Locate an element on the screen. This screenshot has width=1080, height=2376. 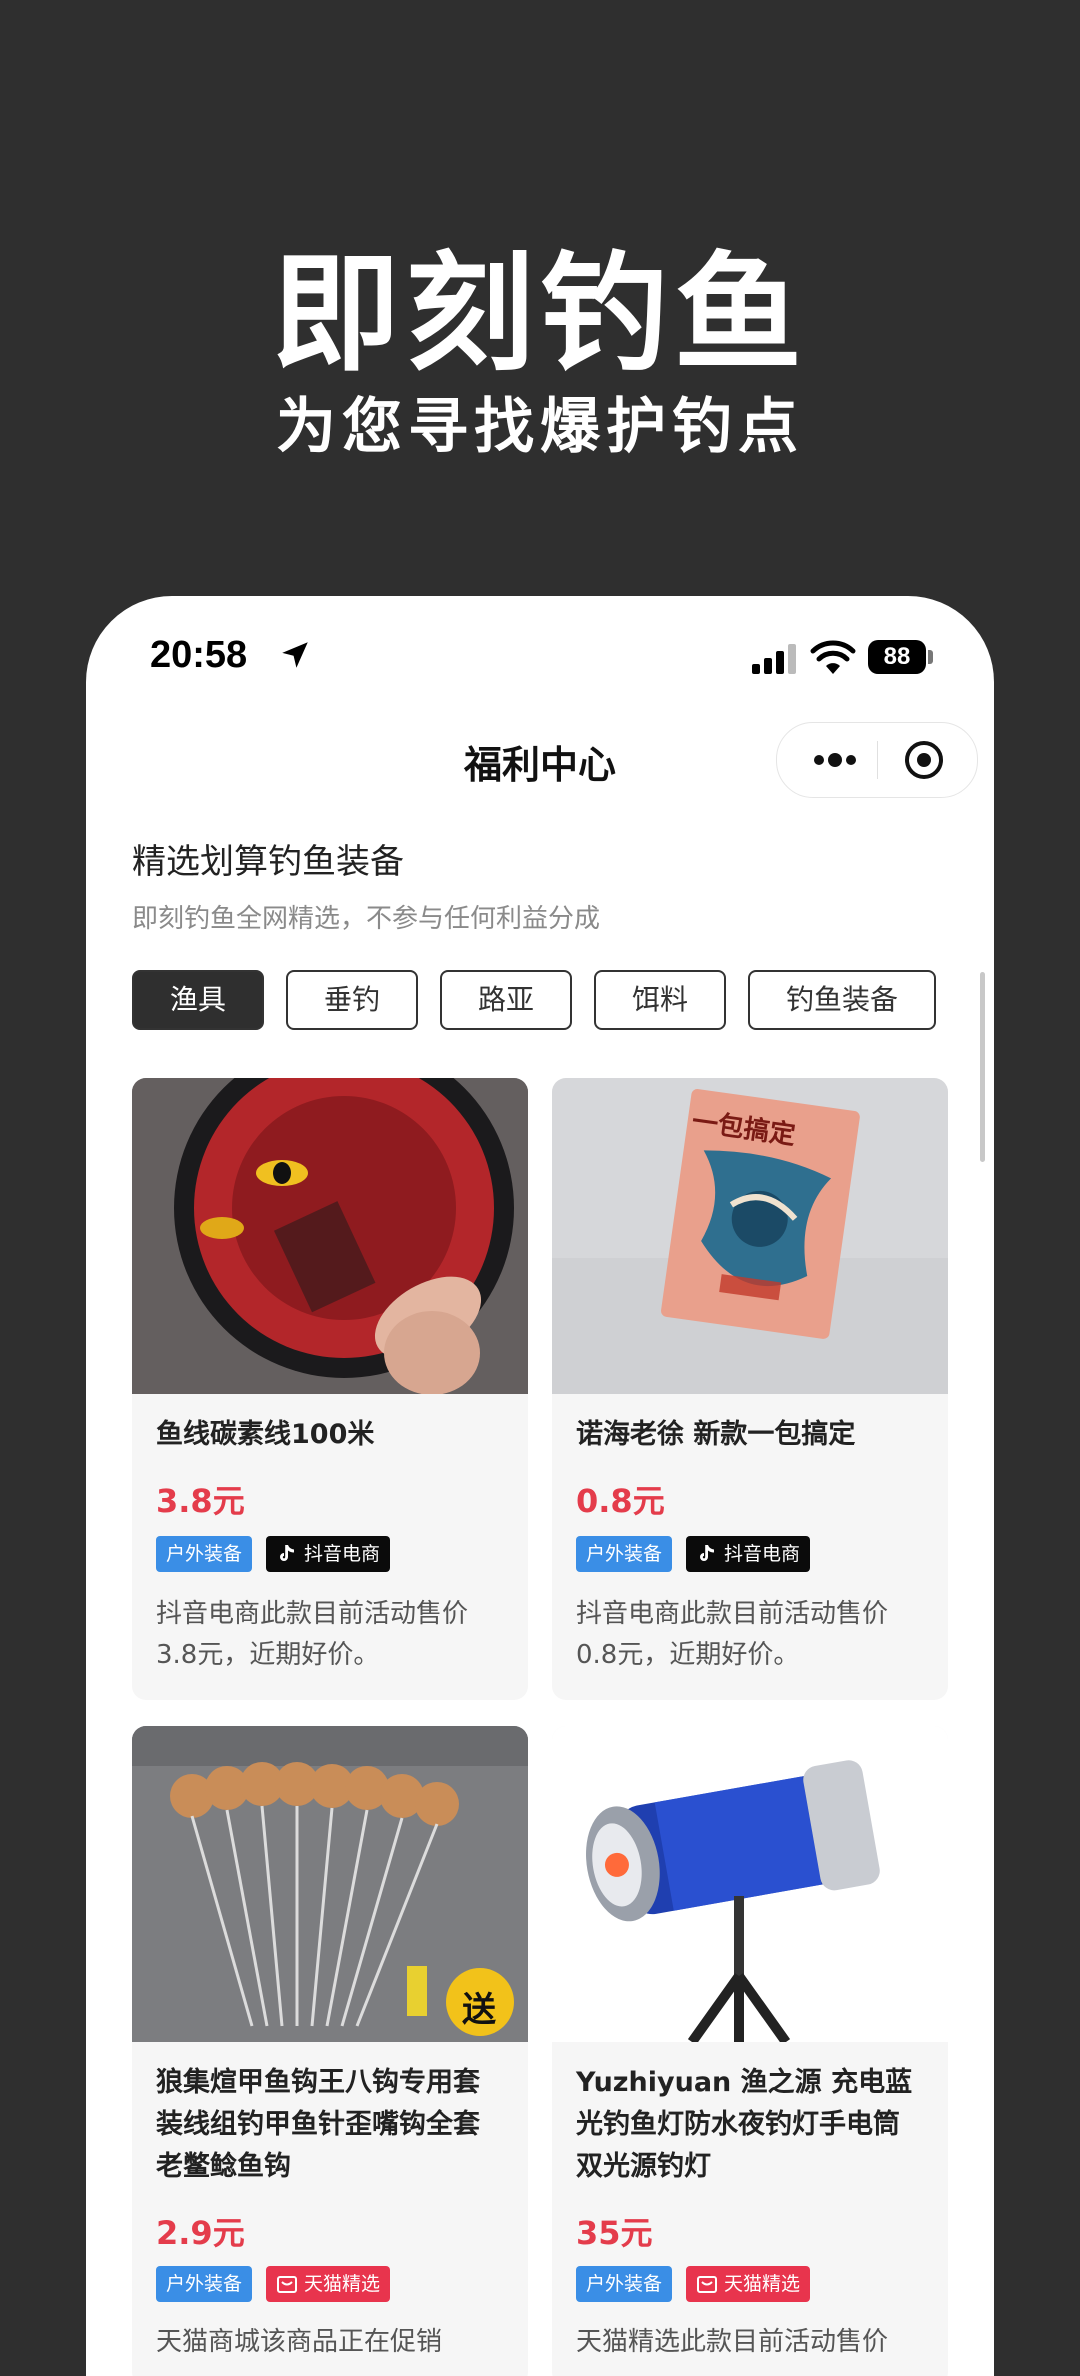
mini-program-capsule is located at coordinates (877, 760).